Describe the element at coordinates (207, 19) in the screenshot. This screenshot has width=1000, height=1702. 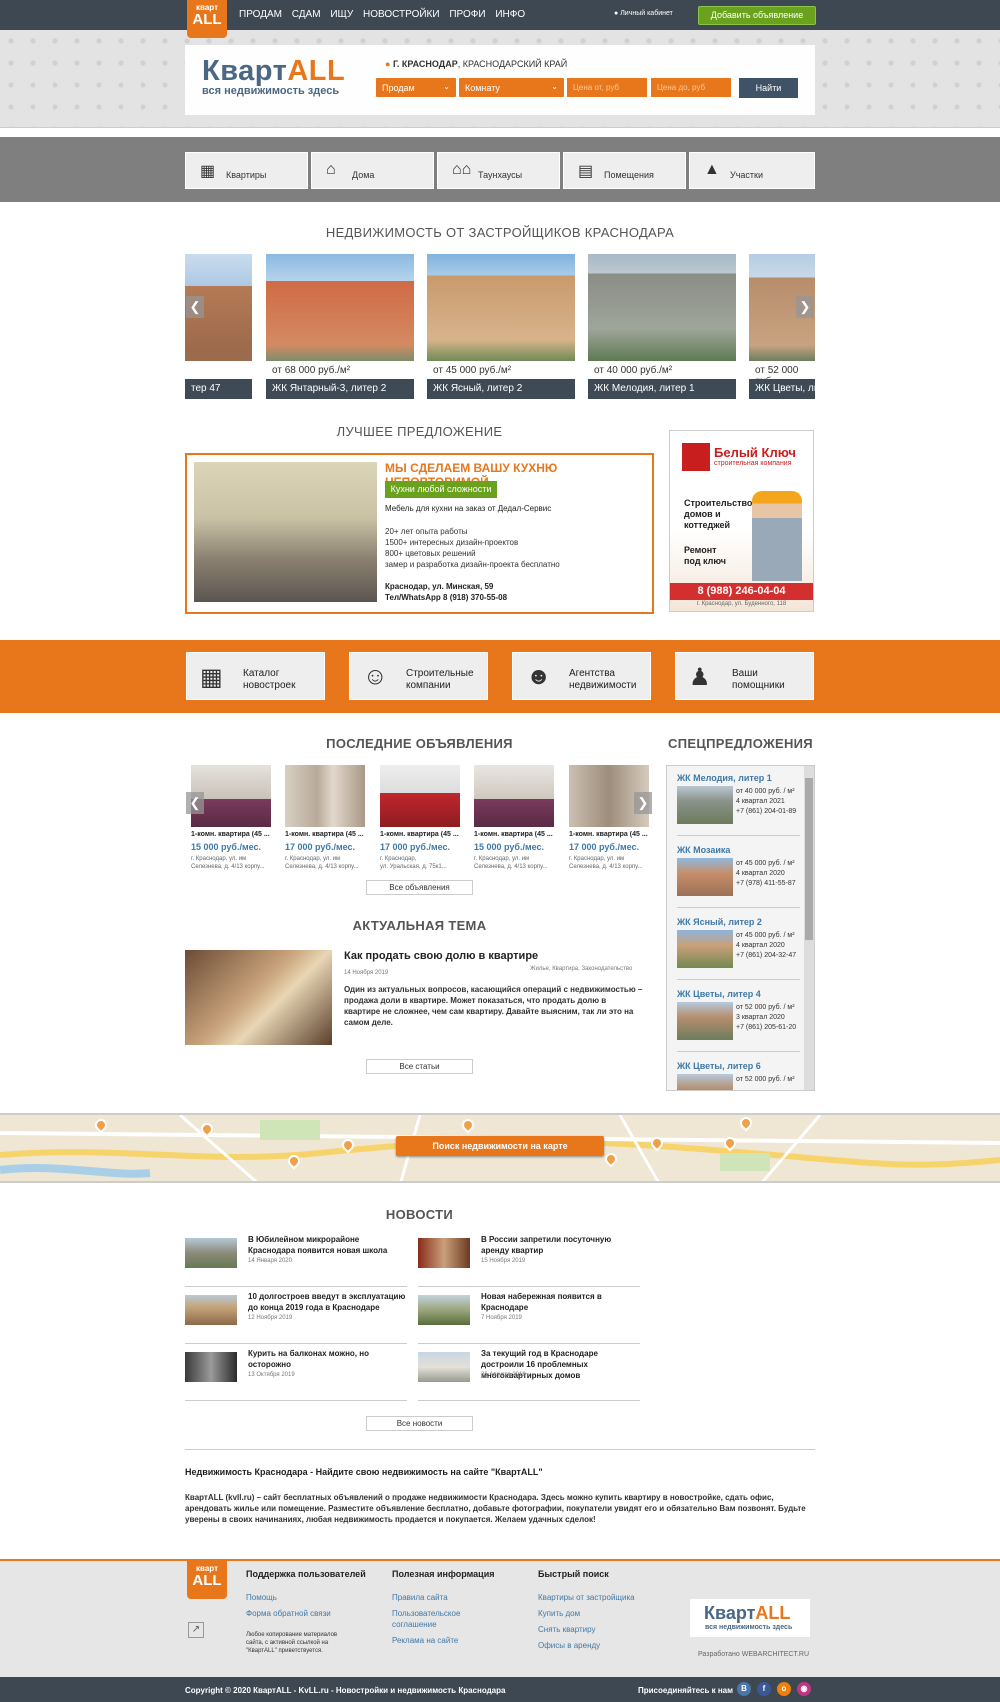
I see `logo-small: кварт ALL` at that location.